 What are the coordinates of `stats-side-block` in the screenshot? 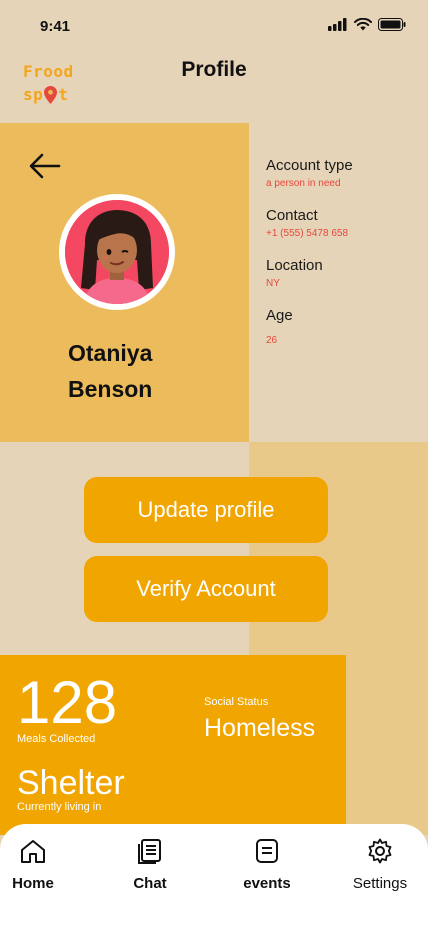 It's located at (387, 745).